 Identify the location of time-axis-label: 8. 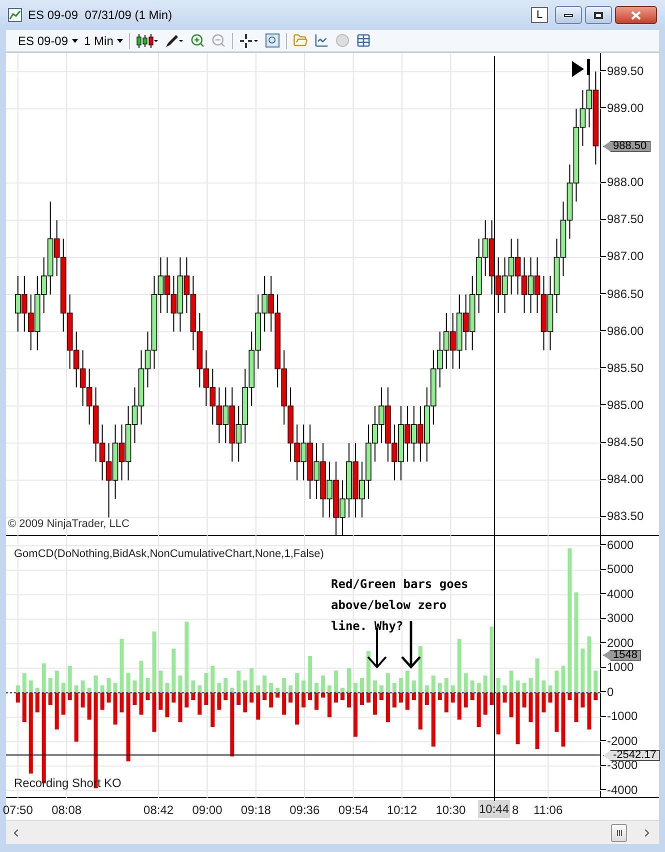
(515, 810).